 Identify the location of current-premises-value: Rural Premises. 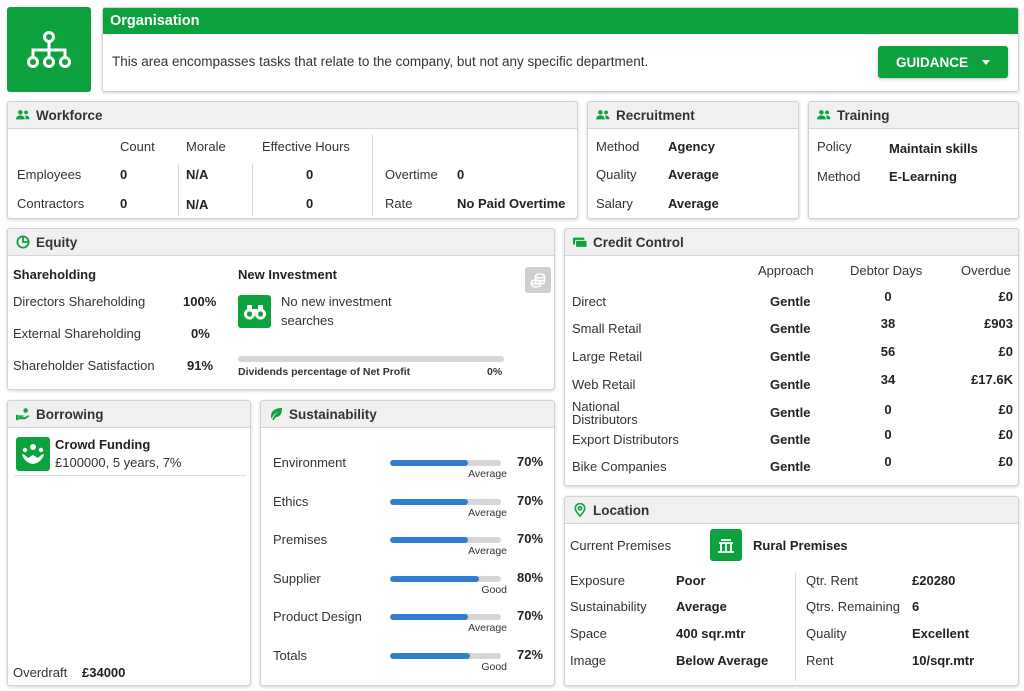
(800, 545).